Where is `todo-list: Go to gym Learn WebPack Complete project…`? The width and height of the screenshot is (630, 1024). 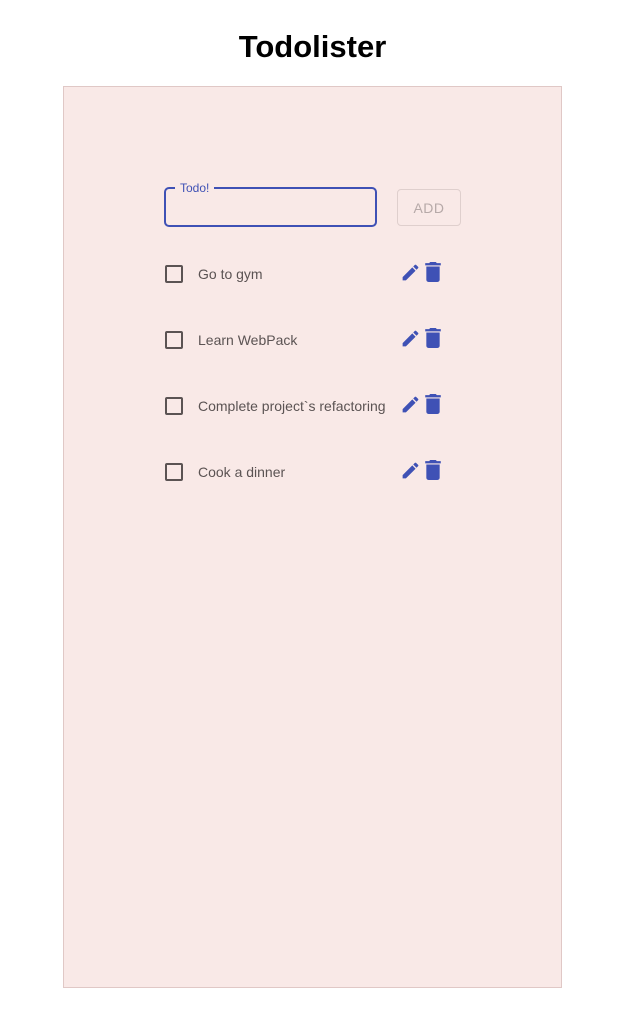 todo-list: Go to gym Learn WebPack Complete project… is located at coordinates (309, 387).